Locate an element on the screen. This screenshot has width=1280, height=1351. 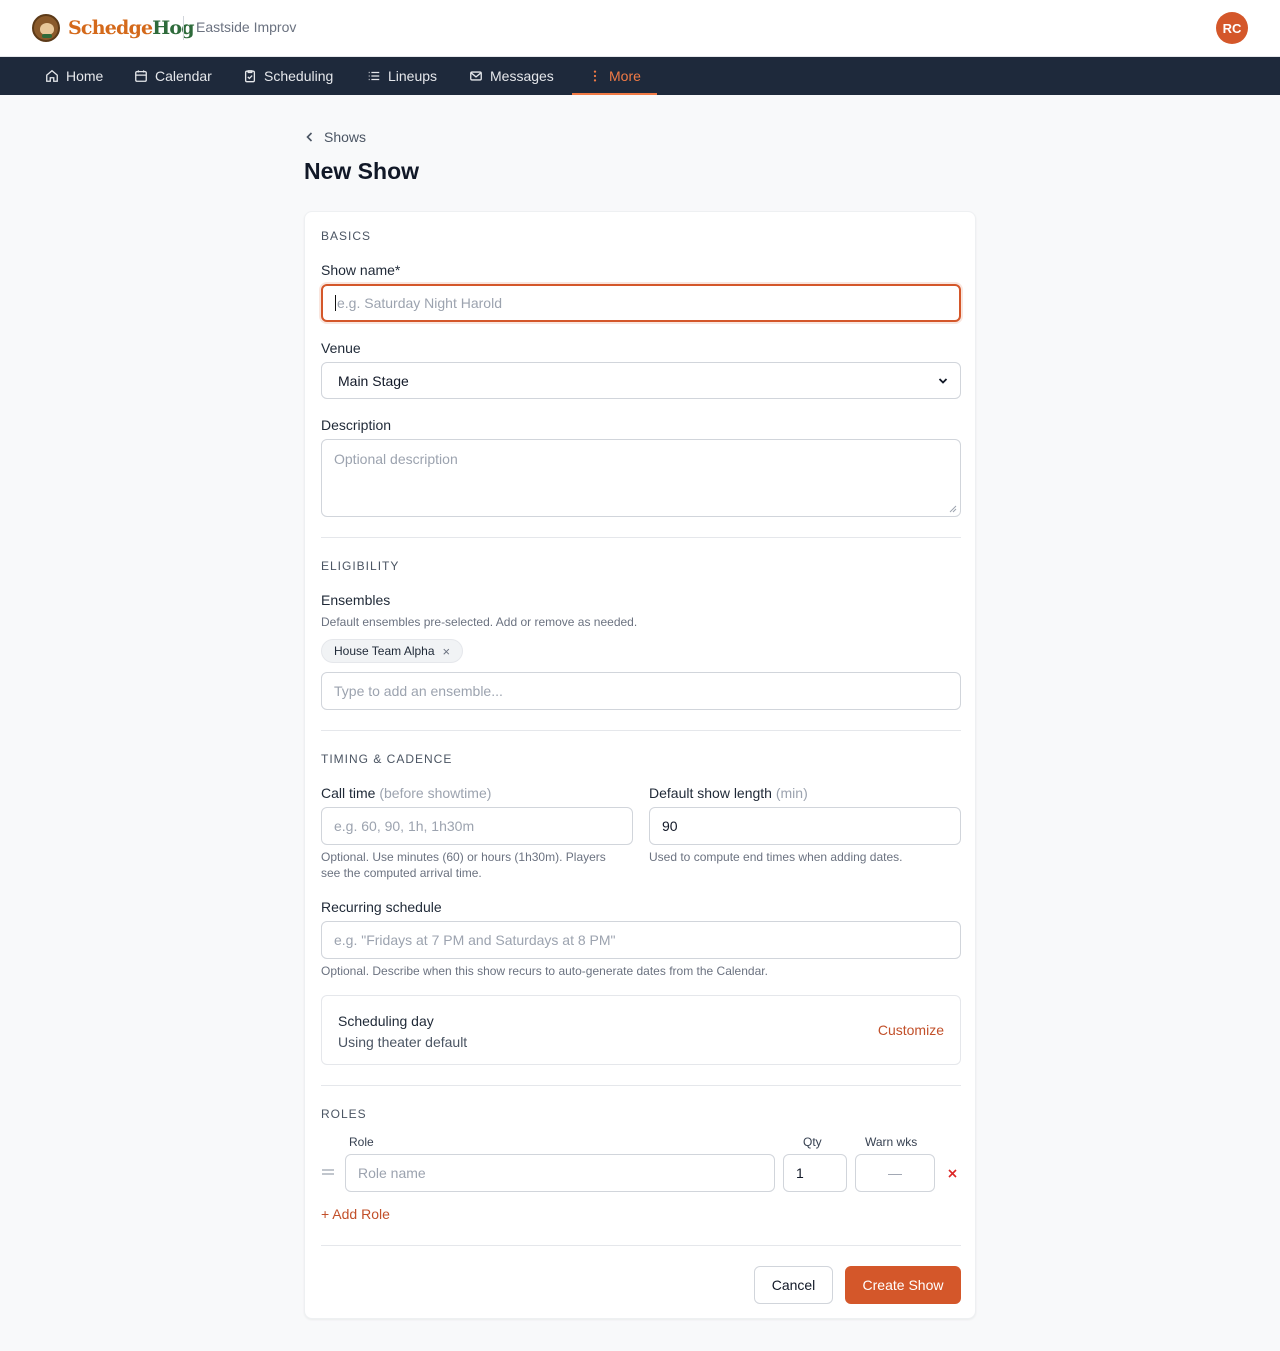
top-bar: SchedgeHog Eastside Improv RC is located at coordinates (640, 28).